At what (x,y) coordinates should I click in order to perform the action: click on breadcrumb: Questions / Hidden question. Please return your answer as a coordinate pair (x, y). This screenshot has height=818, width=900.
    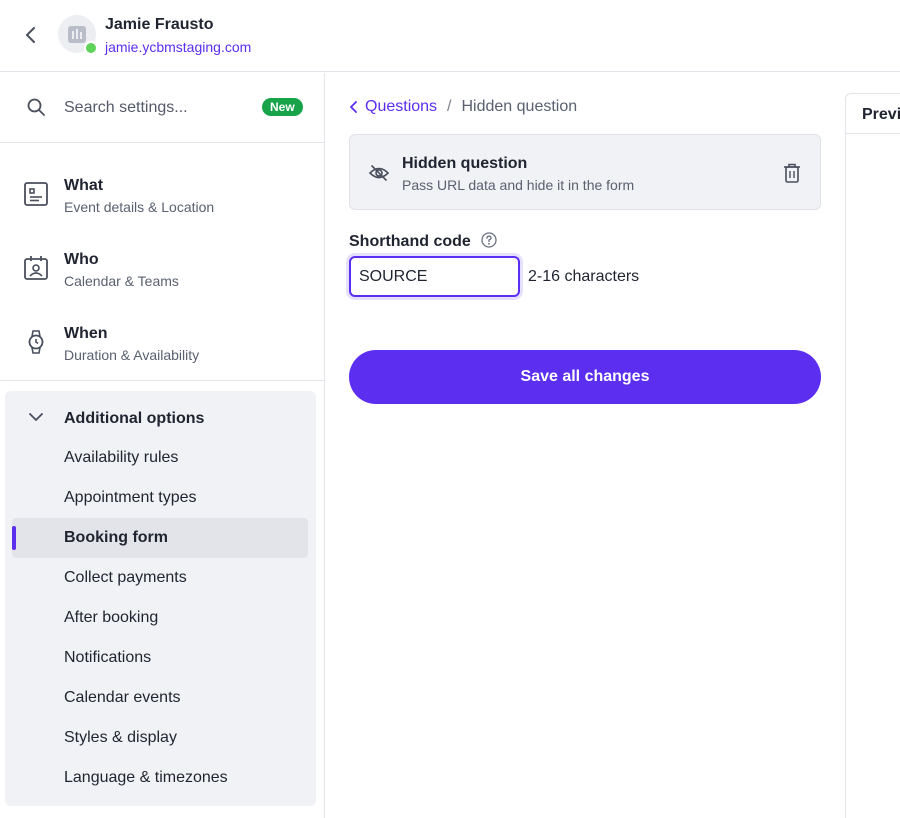
    Looking at the image, I should click on (463, 107).